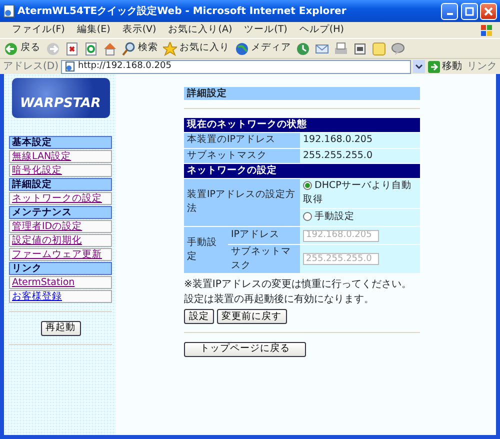 This screenshot has width=500, height=439. Describe the element at coordinates (360, 193) in the screenshot. I see `radio-option: DHCPサーバより自動取得` at that location.